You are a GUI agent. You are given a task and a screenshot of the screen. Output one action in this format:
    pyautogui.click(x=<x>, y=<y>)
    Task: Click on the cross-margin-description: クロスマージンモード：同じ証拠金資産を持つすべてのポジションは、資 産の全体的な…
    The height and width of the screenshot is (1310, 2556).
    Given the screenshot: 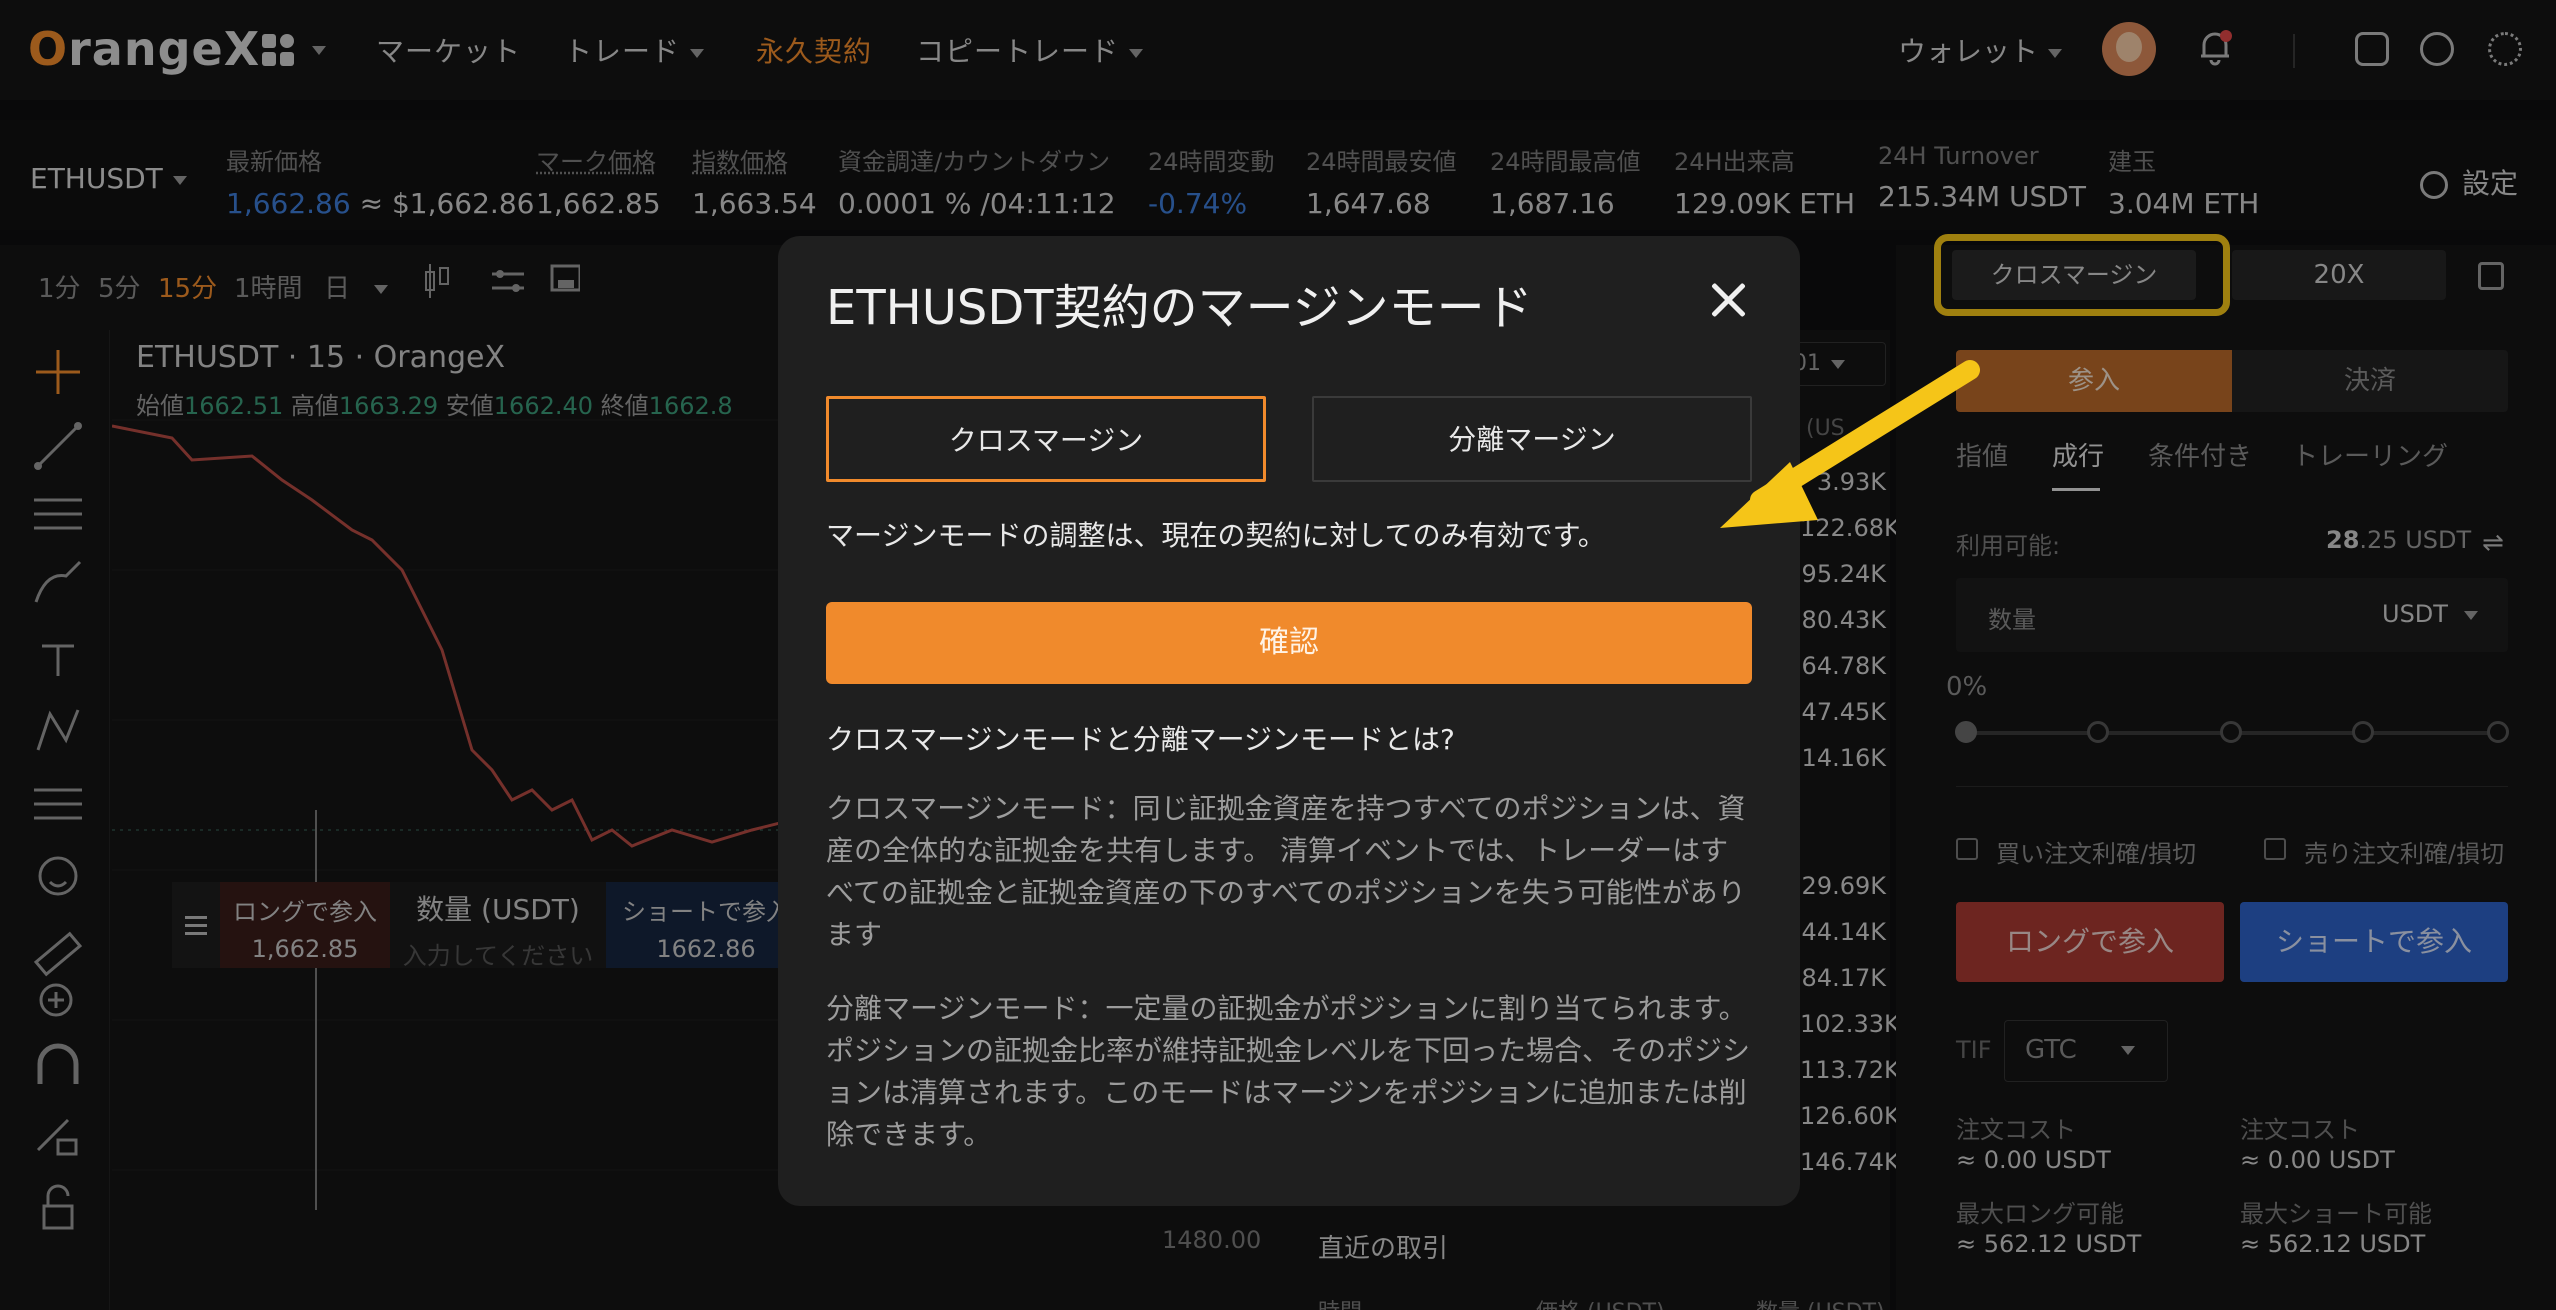 What is the action you would take?
    pyautogui.click(x=1291, y=872)
    